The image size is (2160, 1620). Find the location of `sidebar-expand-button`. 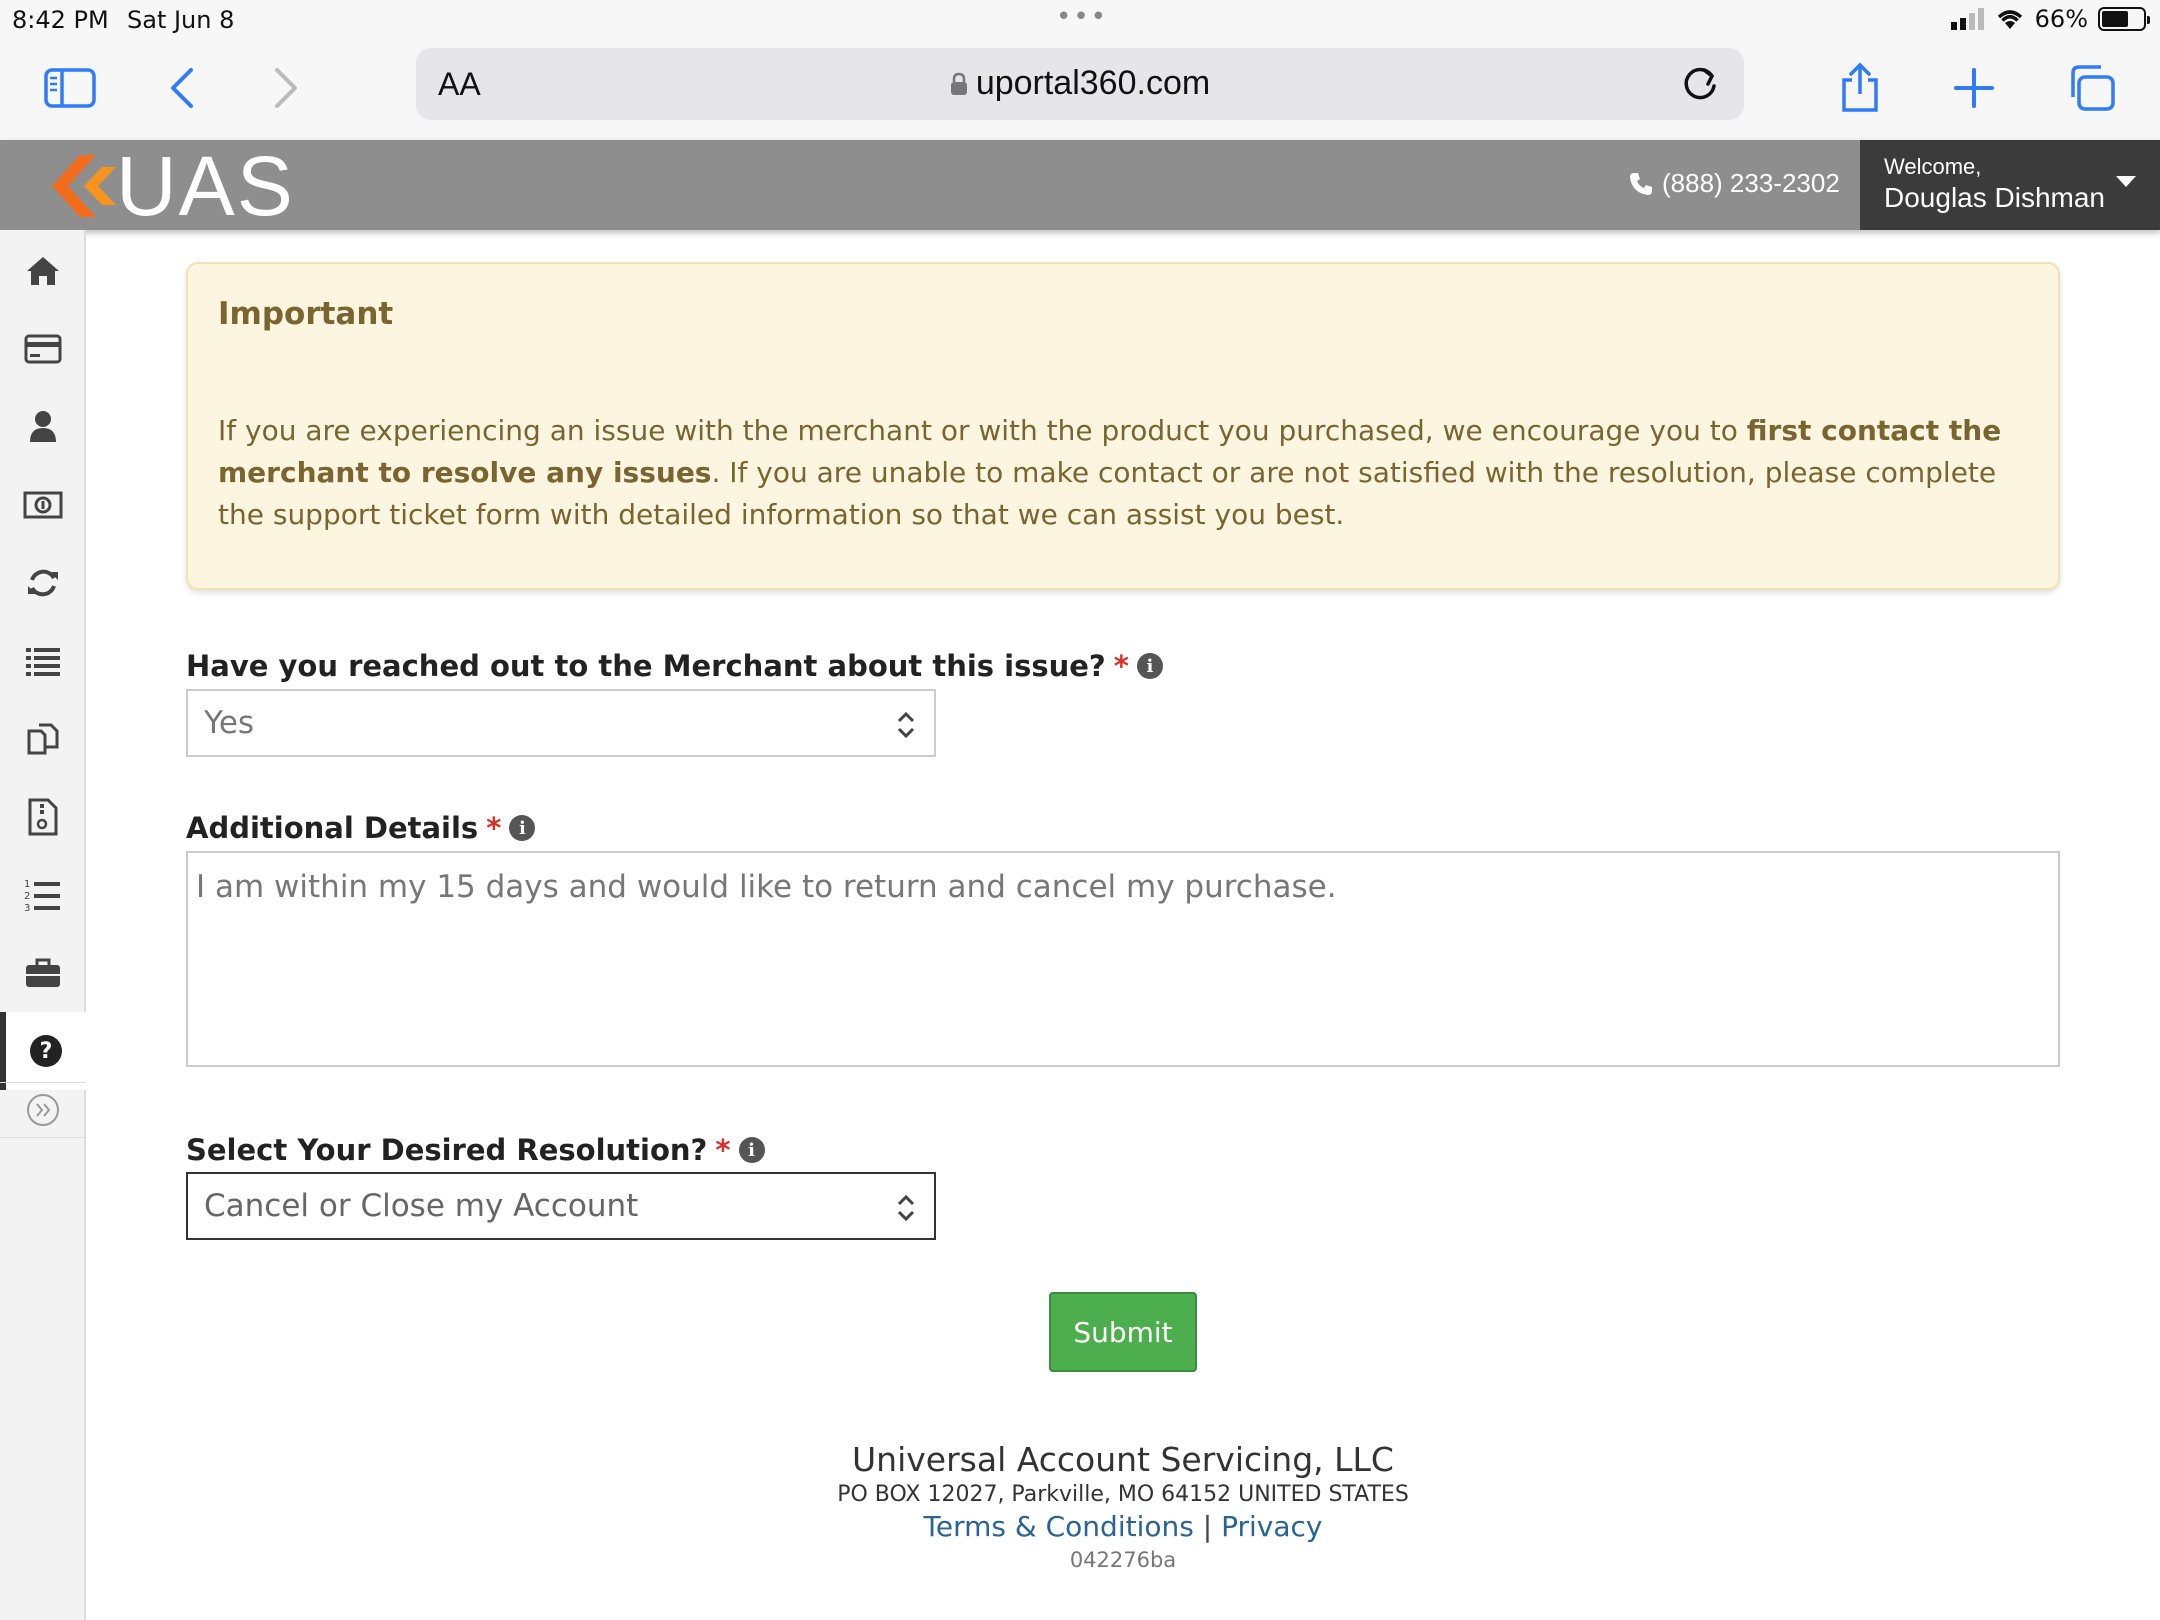

sidebar-expand-button is located at coordinates (43, 1110).